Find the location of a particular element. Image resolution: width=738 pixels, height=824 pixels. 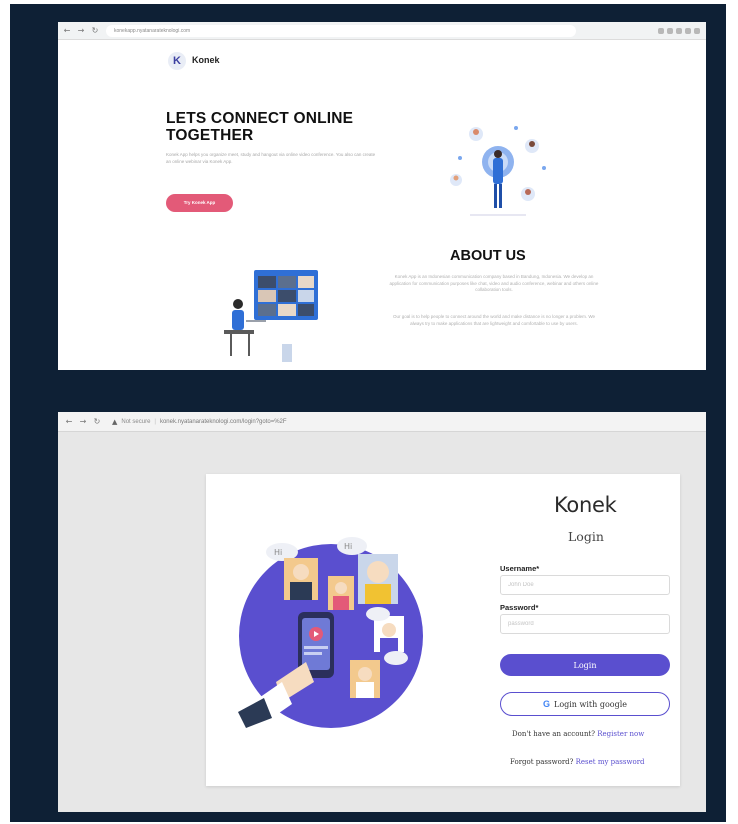

security-status: Not secure is located at coordinates (136, 421).